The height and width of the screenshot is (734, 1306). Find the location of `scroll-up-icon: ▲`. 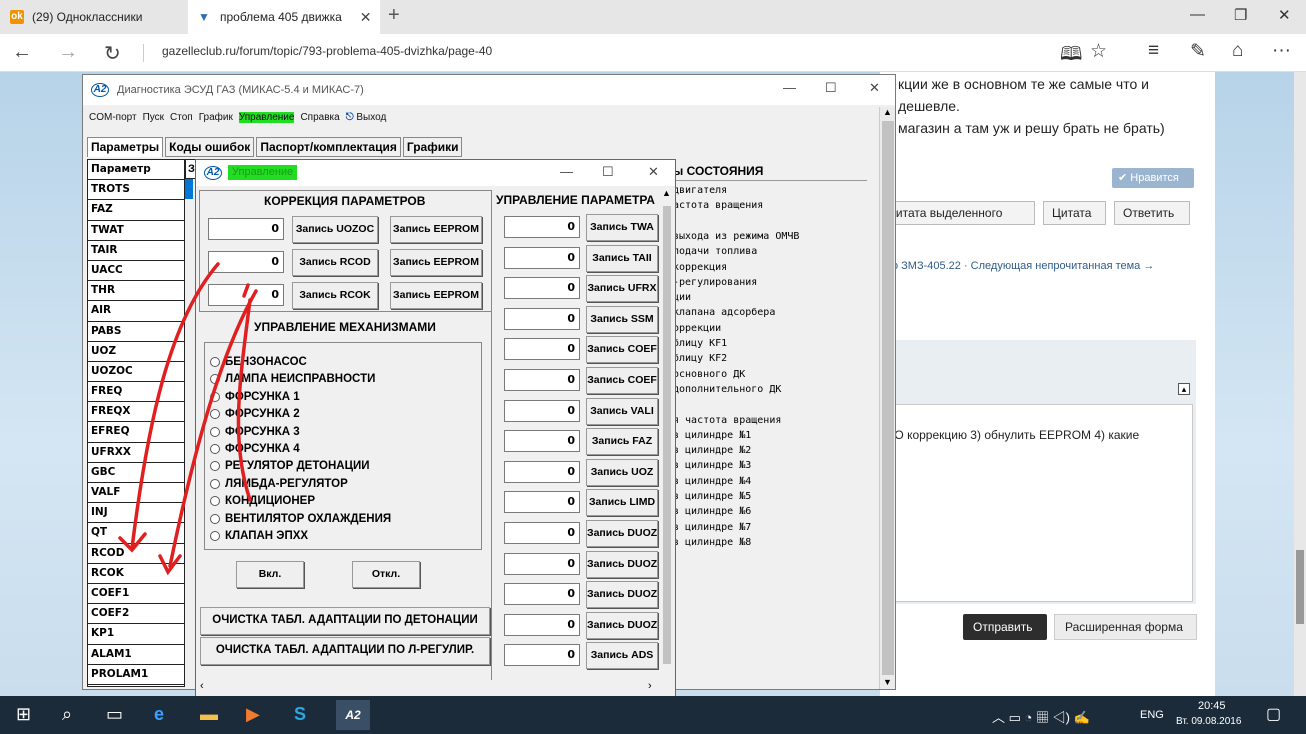

scroll-up-icon: ▲ is located at coordinates (887, 112).